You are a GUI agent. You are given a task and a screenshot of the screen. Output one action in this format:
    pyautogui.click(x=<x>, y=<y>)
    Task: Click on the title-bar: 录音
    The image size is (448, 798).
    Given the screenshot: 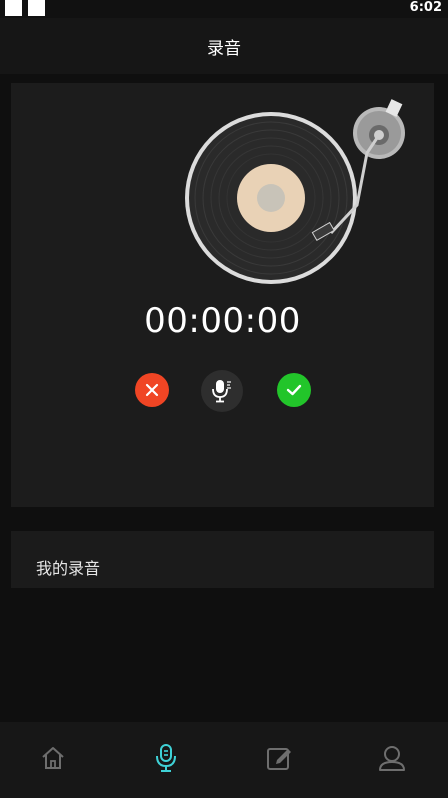 What is the action you would take?
    pyautogui.click(x=224, y=46)
    